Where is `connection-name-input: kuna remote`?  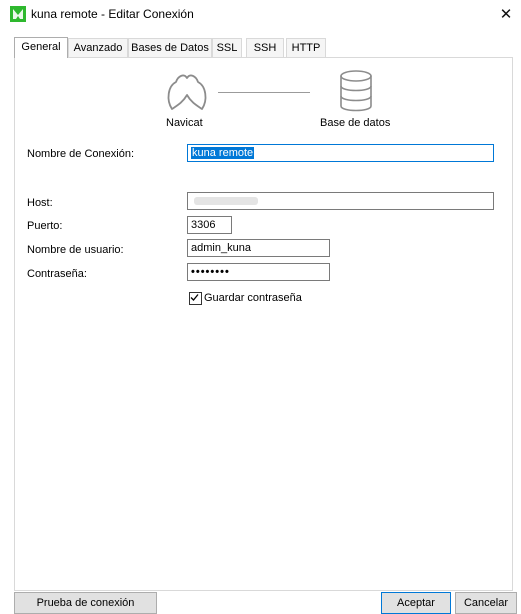
connection-name-input: kuna remote is located at coordinates (340, 153).